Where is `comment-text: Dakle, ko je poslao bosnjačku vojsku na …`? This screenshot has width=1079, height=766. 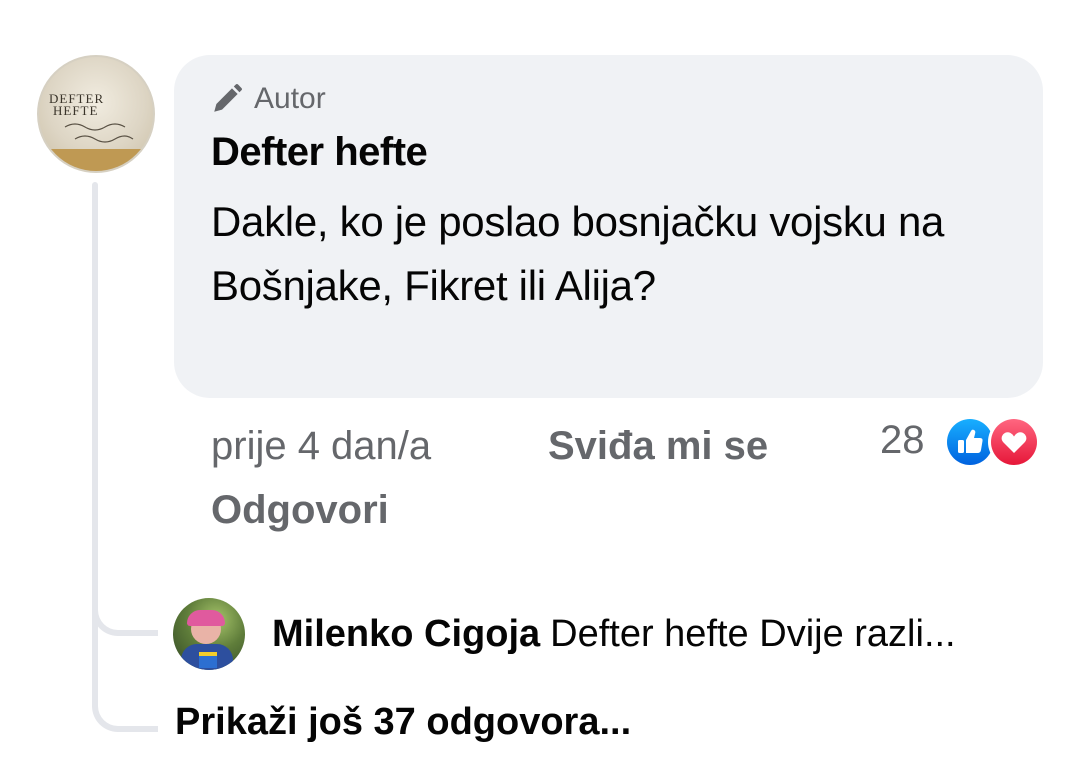 comment-text: Dakle, ko je poslao bosnjačku vojsku na … is located at coordinates (578, 253).